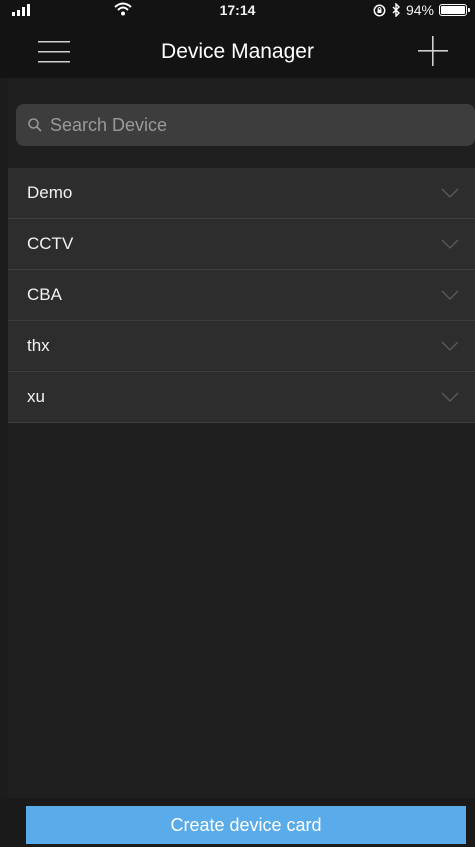  What do you see at coordinates (36, 396) in the screenshot?
I see `device-name: xu` at bounding box center [36, 396].